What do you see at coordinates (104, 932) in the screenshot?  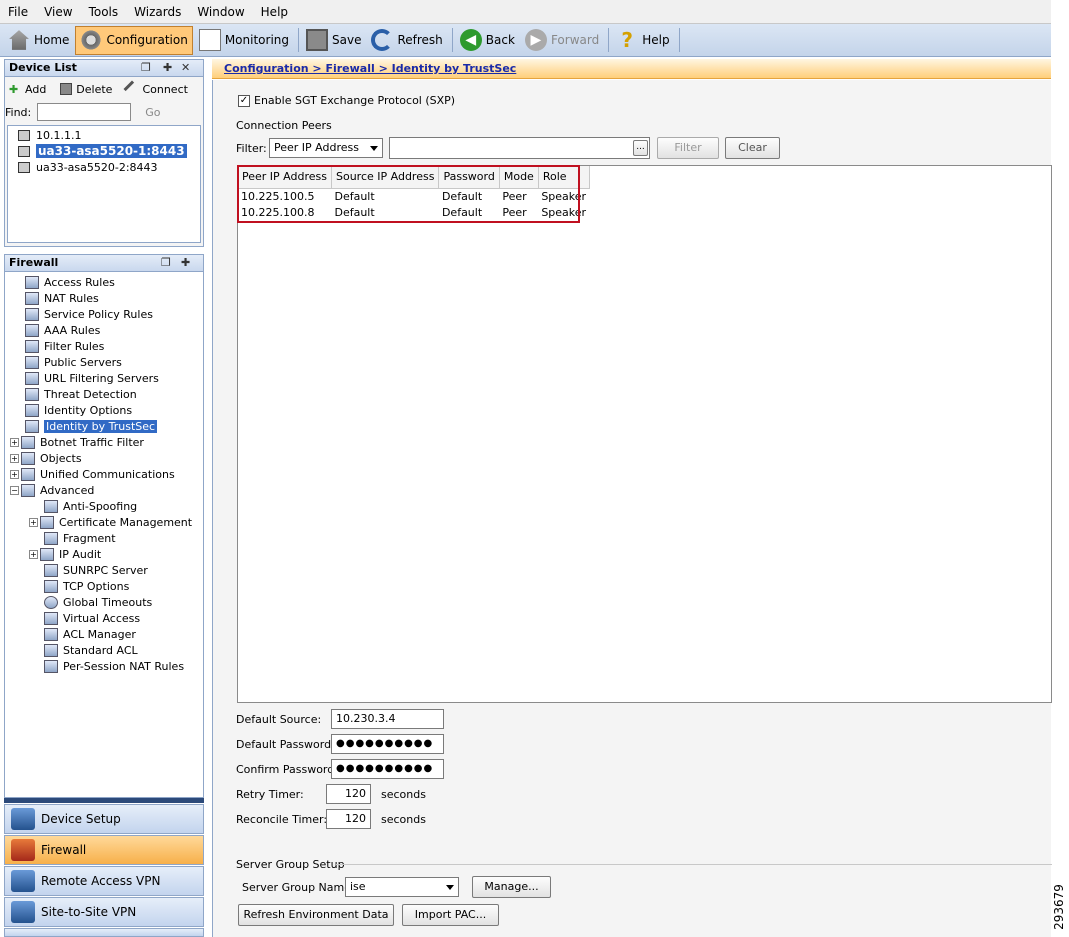 I see `nav-more` at bounding box center [104, 932].